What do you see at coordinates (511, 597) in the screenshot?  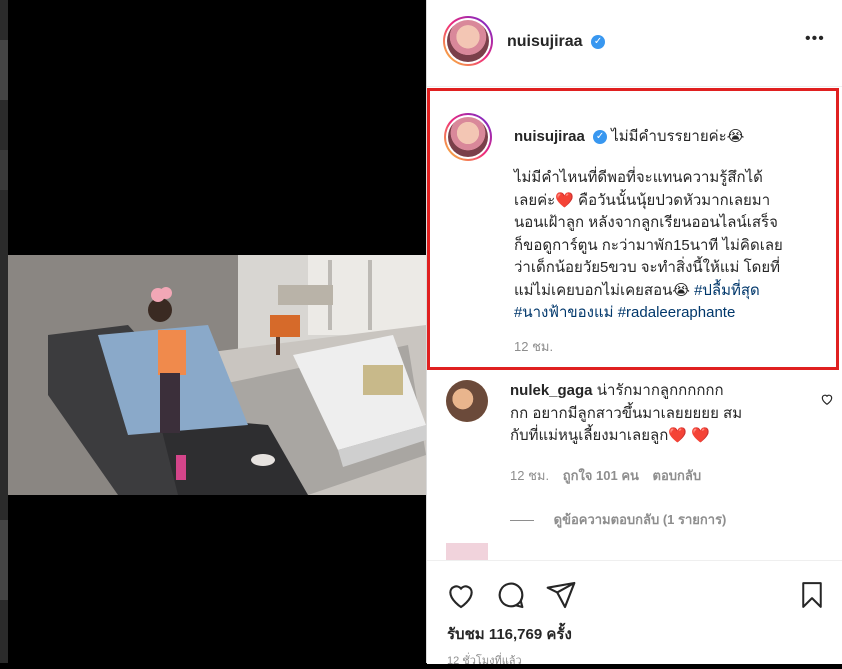 I see `comment-bubble-icon` at bounding box center [511, 597].